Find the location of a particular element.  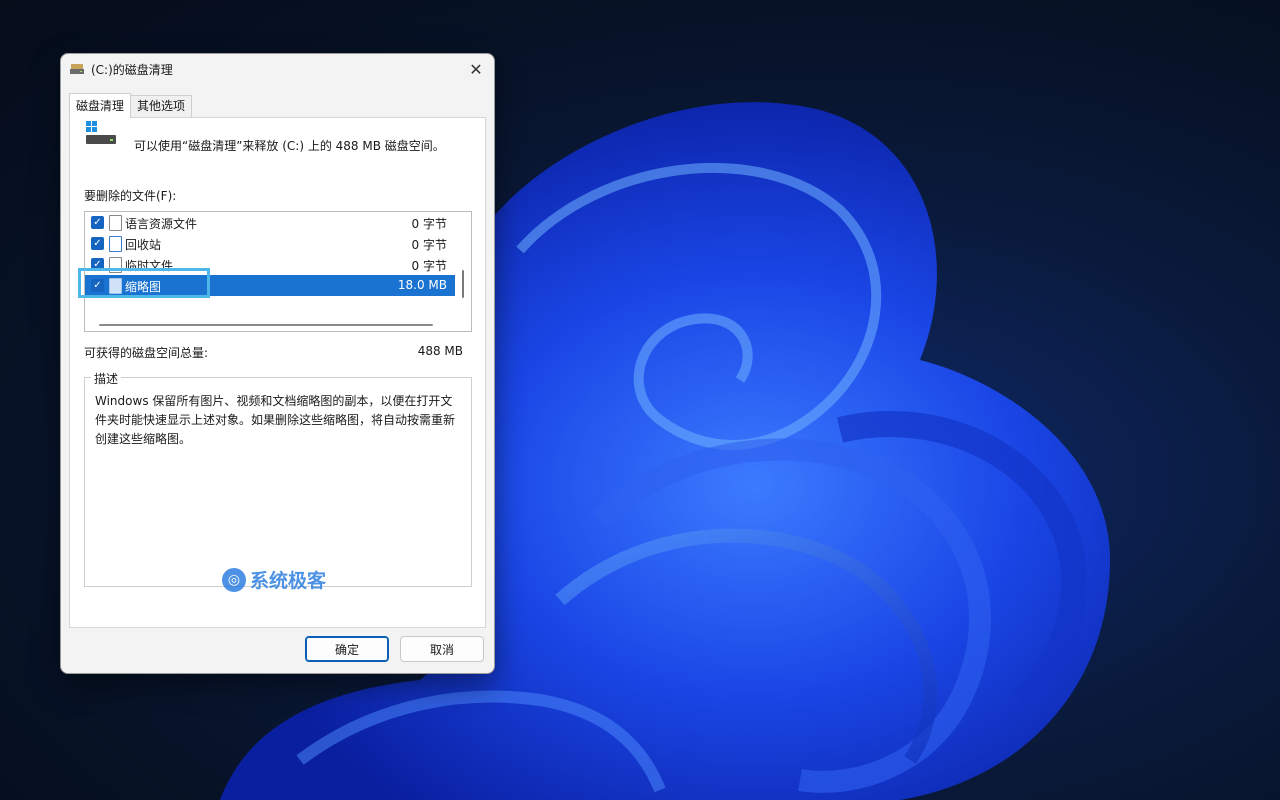

info-text: 可以使用“磁盘清理”来释放 (C:) 上的 488 MB 磁盘空间。 is located at coordinates (289, 146).